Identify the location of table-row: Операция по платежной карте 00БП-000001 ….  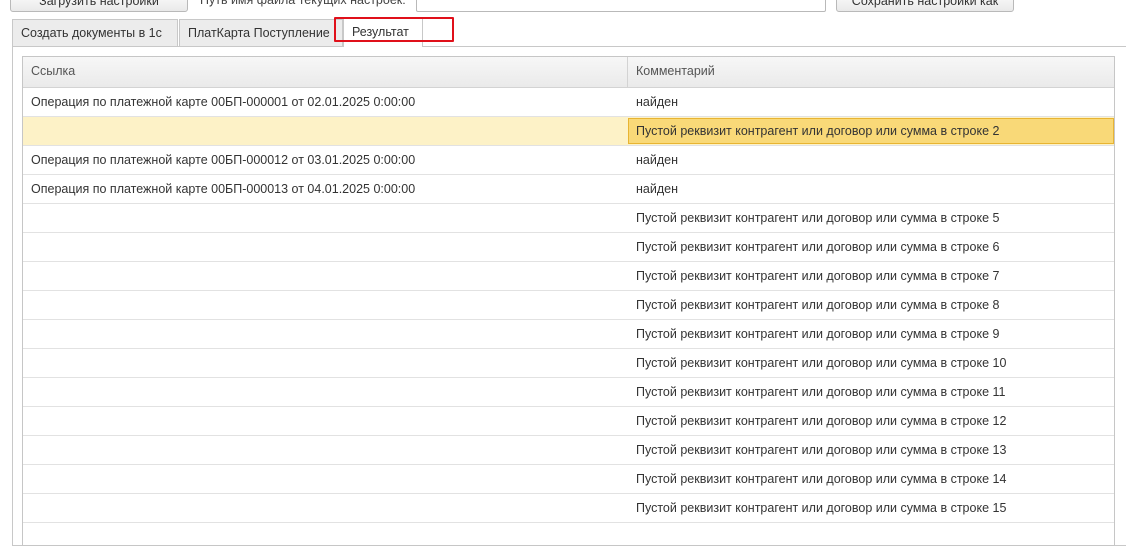
(568, 102).